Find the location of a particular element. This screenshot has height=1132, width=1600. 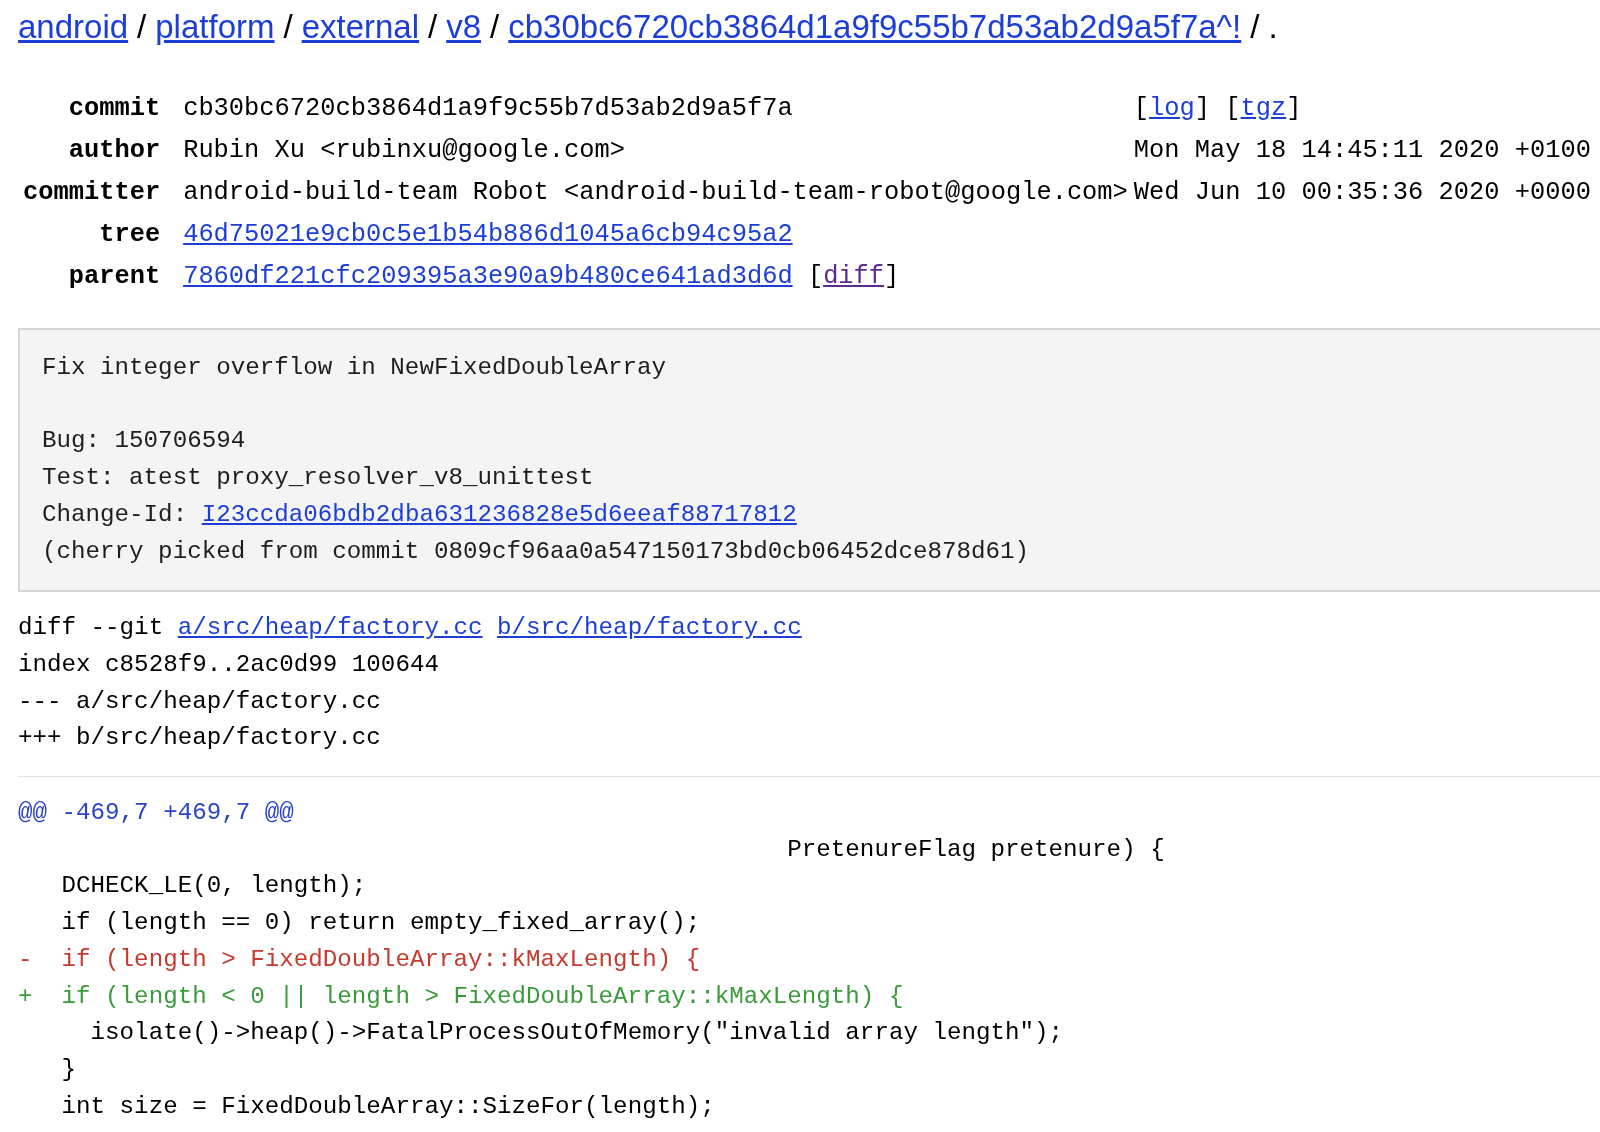

commit-date: Wed Jun 10 00:35:36 2020 +0000 is located at coordinates (1362, 192).